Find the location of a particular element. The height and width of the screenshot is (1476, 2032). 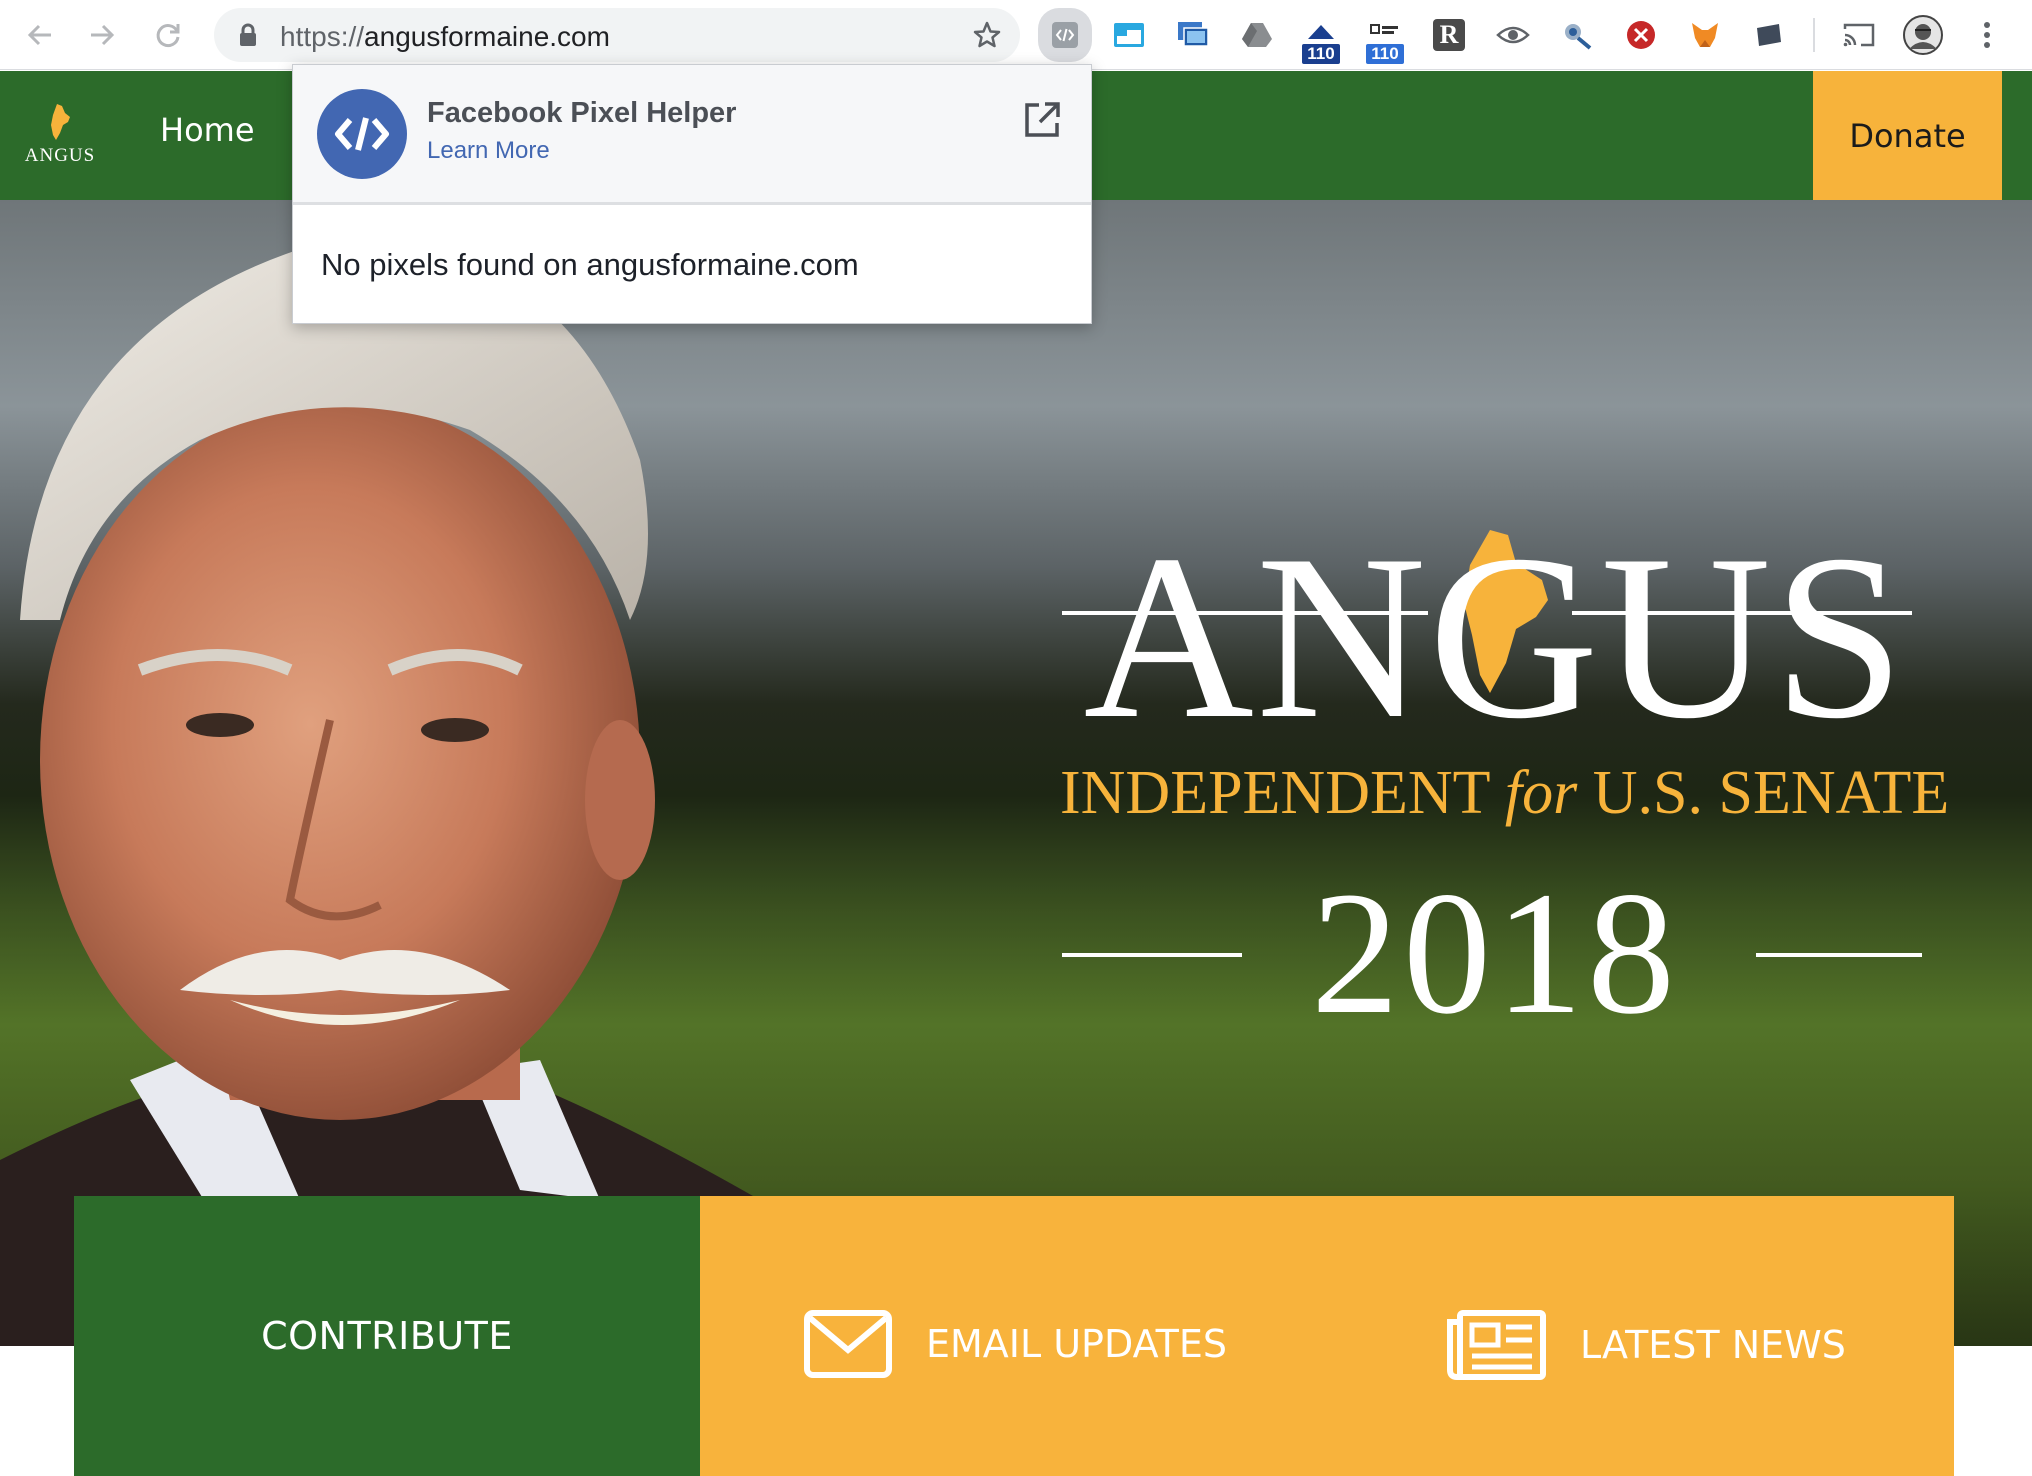

readability-extension-button: R is located at coordinates (1449, 35).